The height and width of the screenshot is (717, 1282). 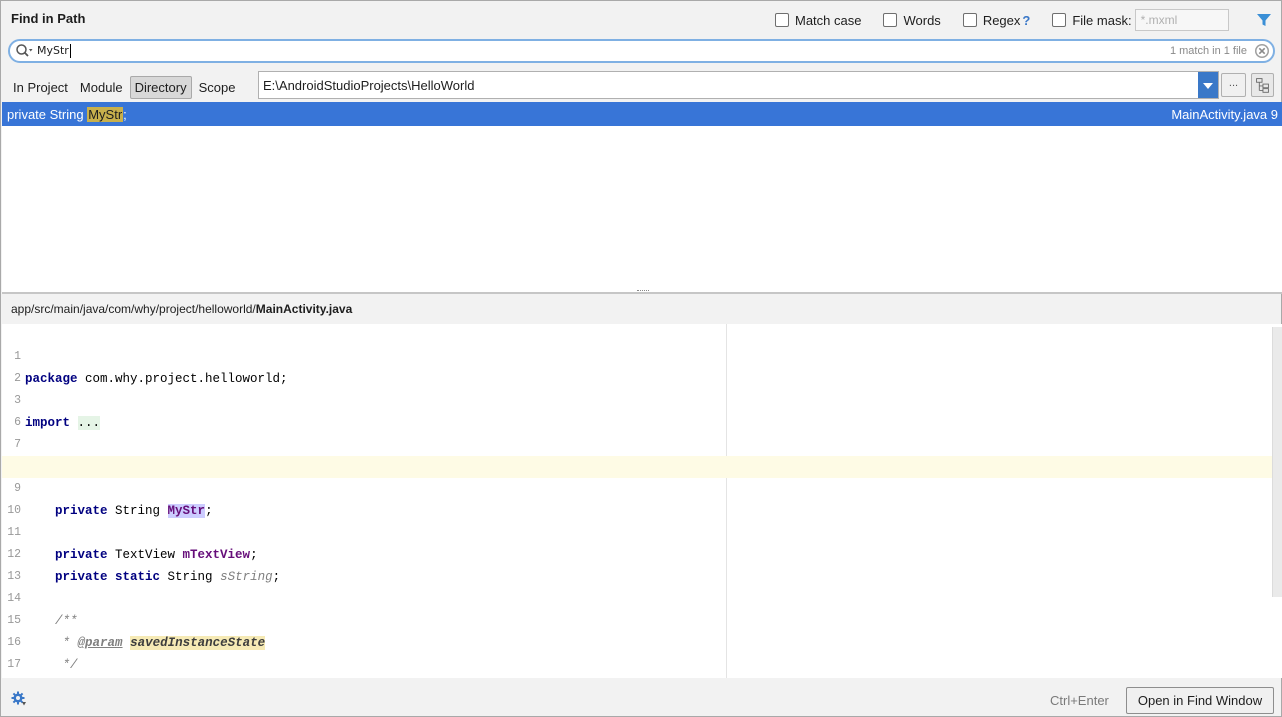 What do you see at coordinates (637, 453) in the screenshot?
I see `code-line: 8` at bounding box center [637, 453].